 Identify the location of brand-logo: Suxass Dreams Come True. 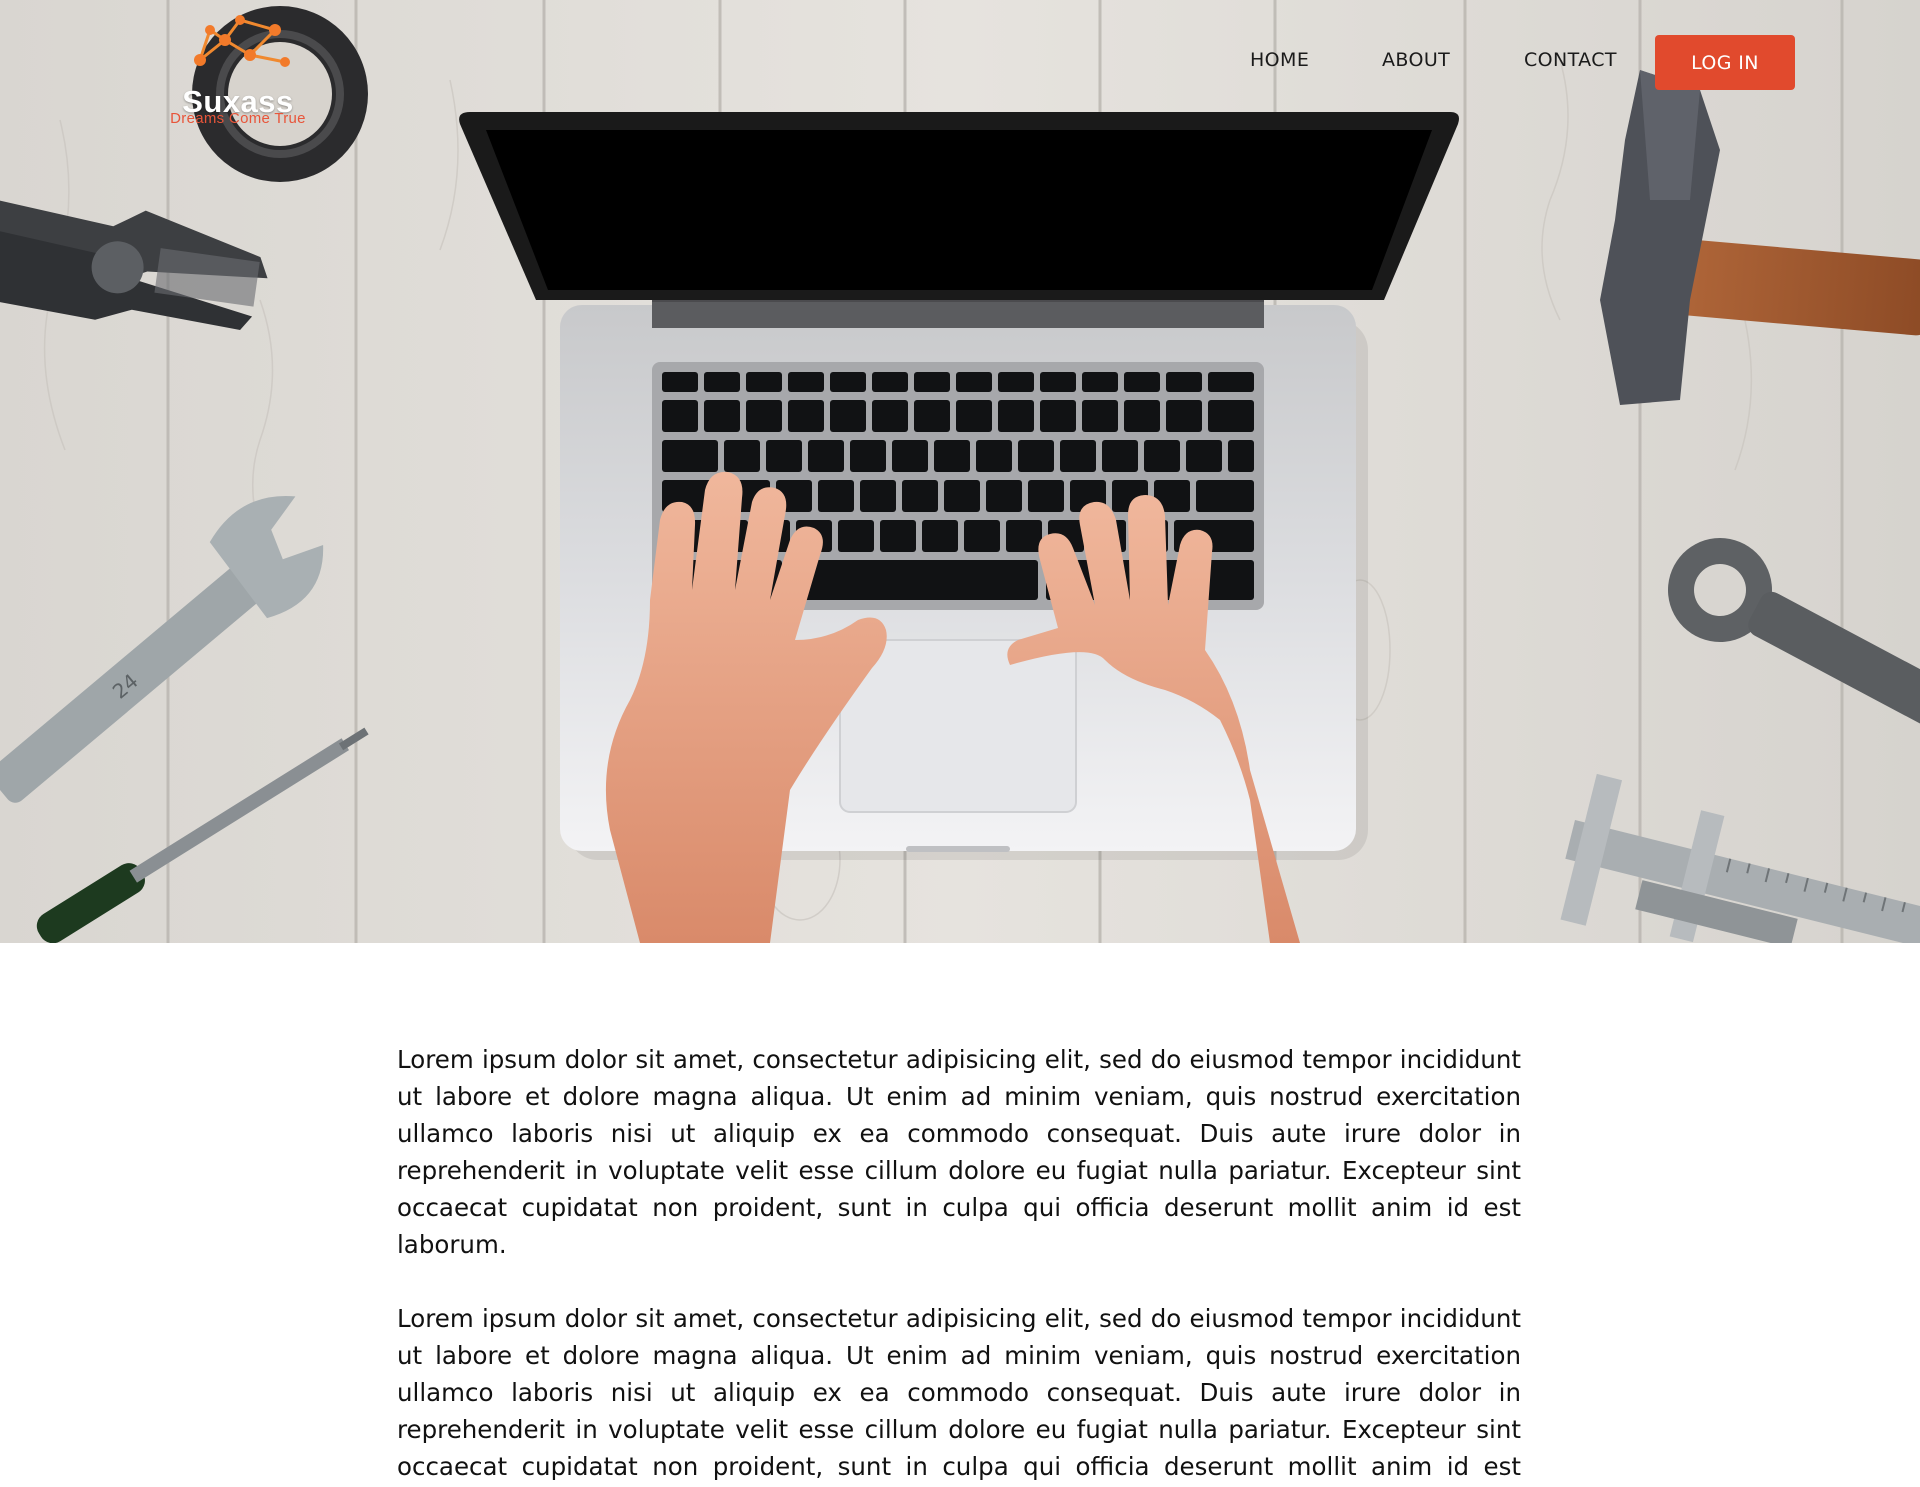
(245, 68).